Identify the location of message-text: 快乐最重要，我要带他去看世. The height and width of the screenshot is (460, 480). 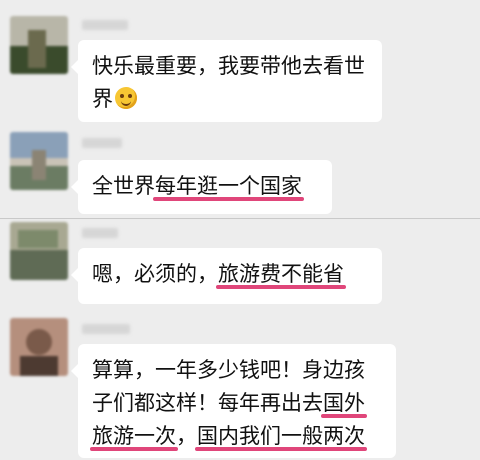
(228, 66).